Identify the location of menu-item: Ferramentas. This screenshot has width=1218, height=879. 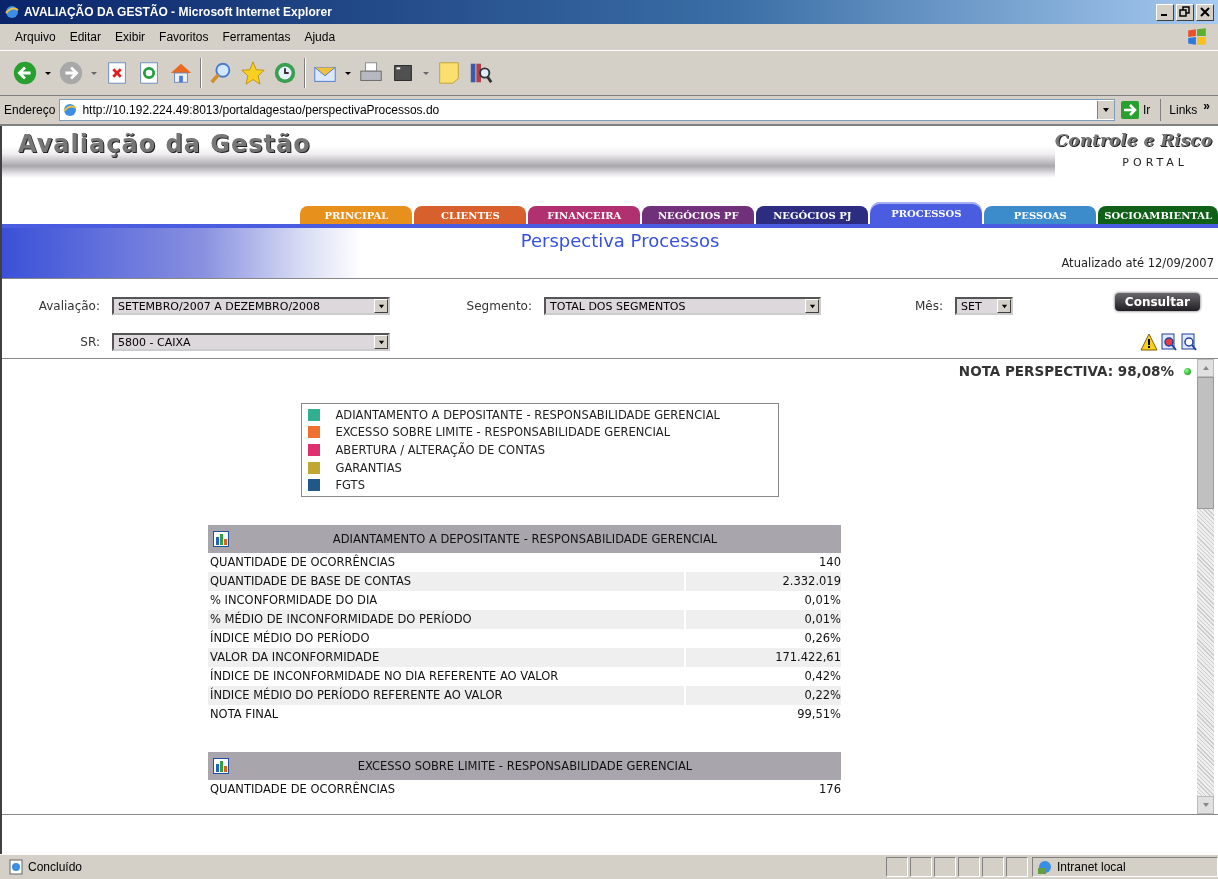
(256, 37).